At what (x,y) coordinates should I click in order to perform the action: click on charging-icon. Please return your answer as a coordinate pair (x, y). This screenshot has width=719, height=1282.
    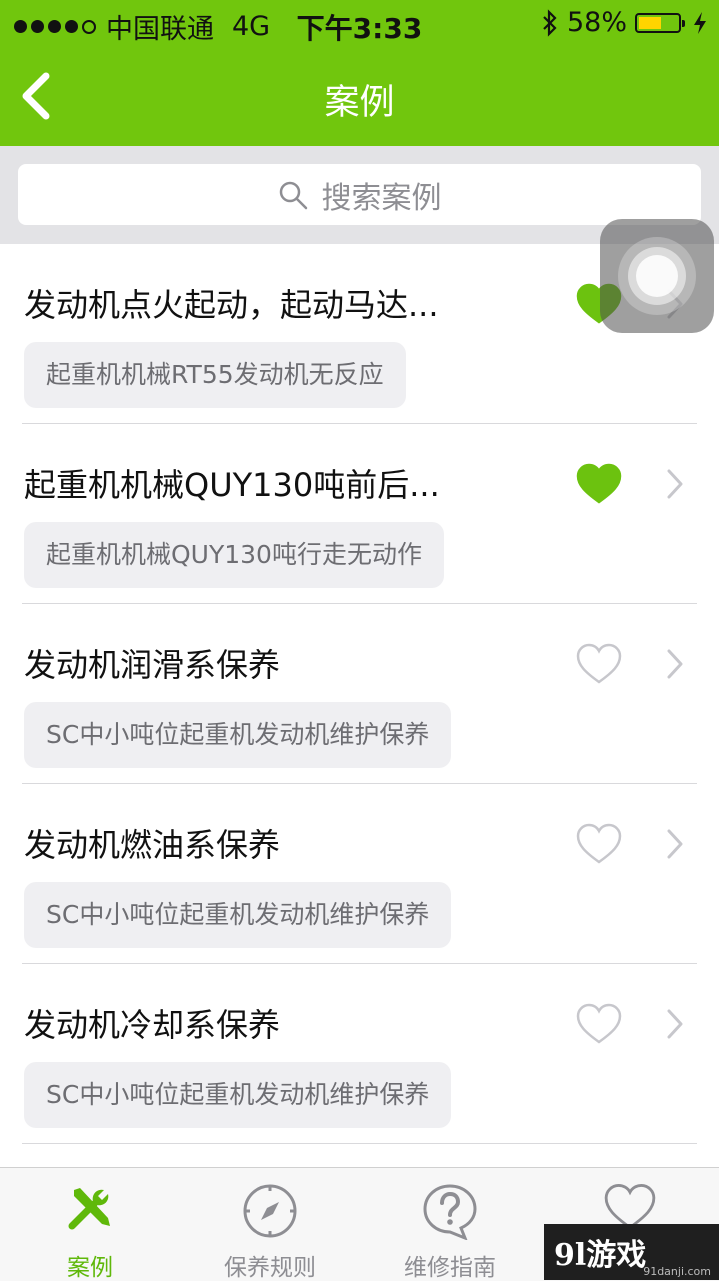
    Looking at the image, I should click on (700, 22).